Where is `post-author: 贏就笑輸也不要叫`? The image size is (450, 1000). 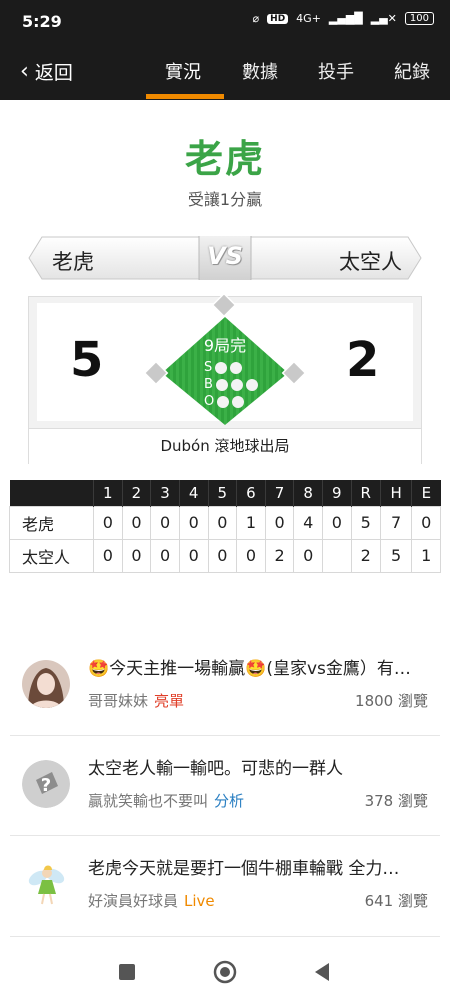
post-author: 贏就笑輸也不要叫 is located at coordinates (148, 801).